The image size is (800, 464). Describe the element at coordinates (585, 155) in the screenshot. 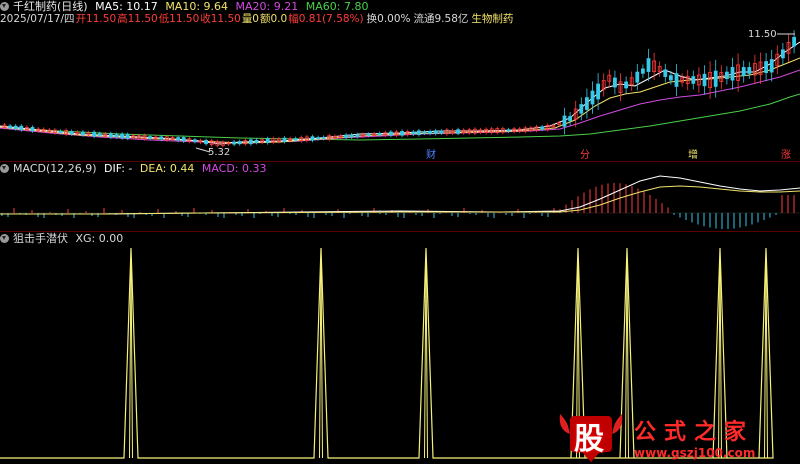

I see `event-marker-dividend: 分` at that location.